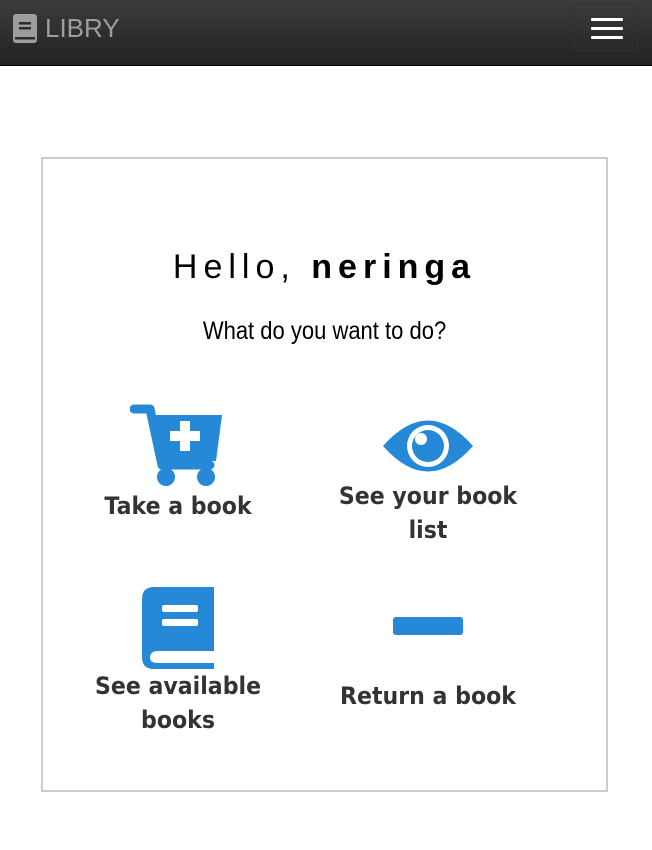 The image size is (652, 850). I want to click on available-books-button: See available books, so click(178, 662).